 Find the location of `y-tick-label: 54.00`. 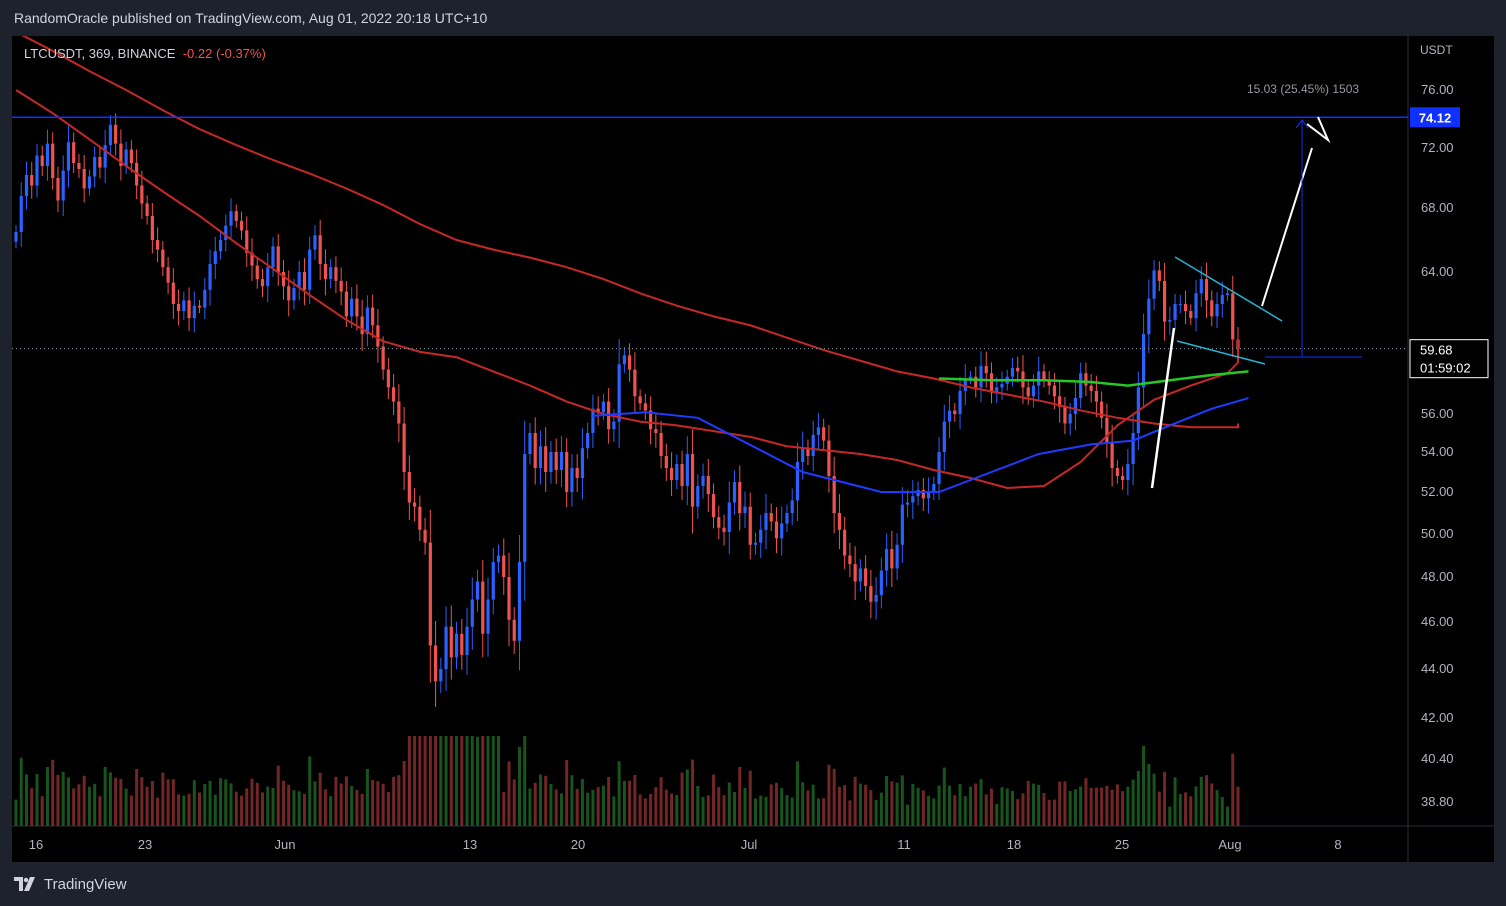

y-tick-label: 54.00 is located at coordinates (1437, 451).